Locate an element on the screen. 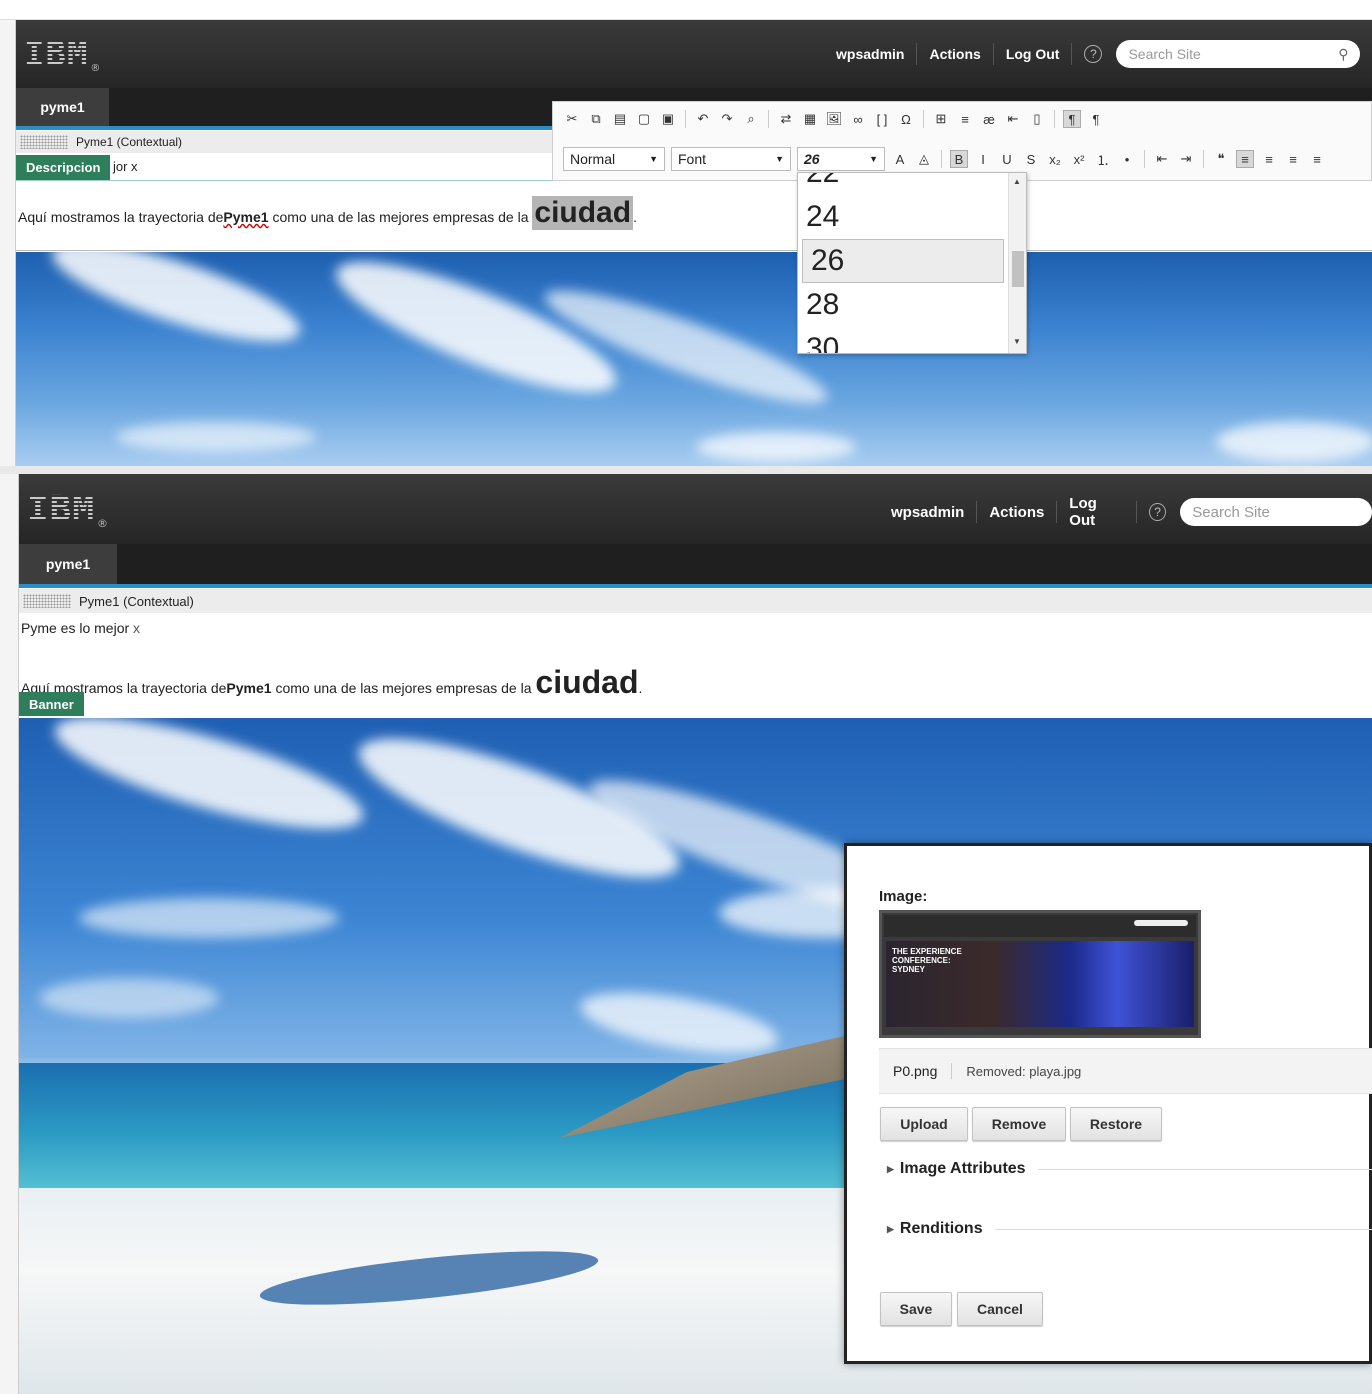  search-input: Search Site ⚲ is located at coordinates (1238, 54).